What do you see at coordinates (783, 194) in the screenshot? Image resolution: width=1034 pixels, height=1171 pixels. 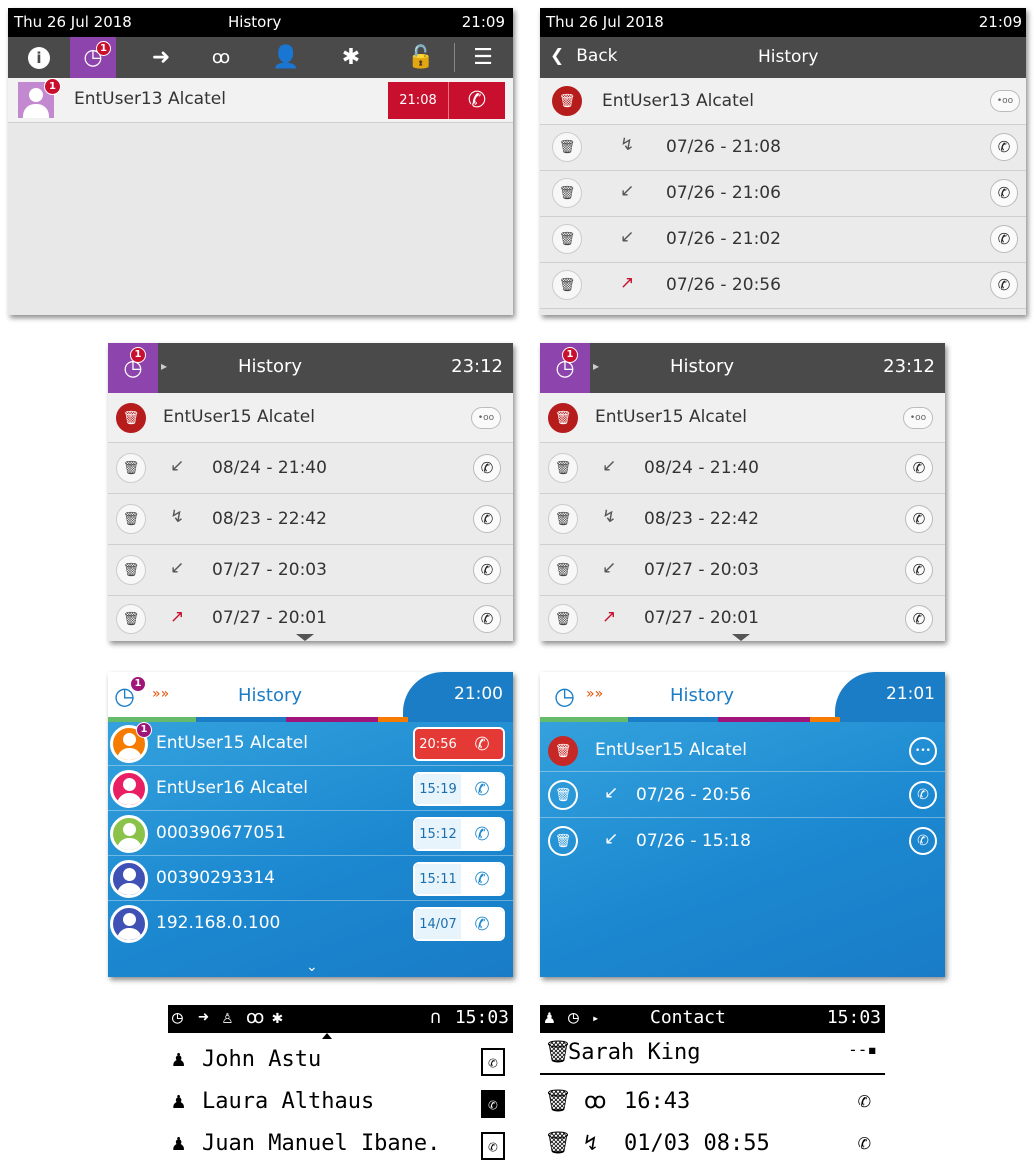 I see `call-row: 🗑 ↙ 07/26 - 21:06 ✆` at bounding box center [783, 194].